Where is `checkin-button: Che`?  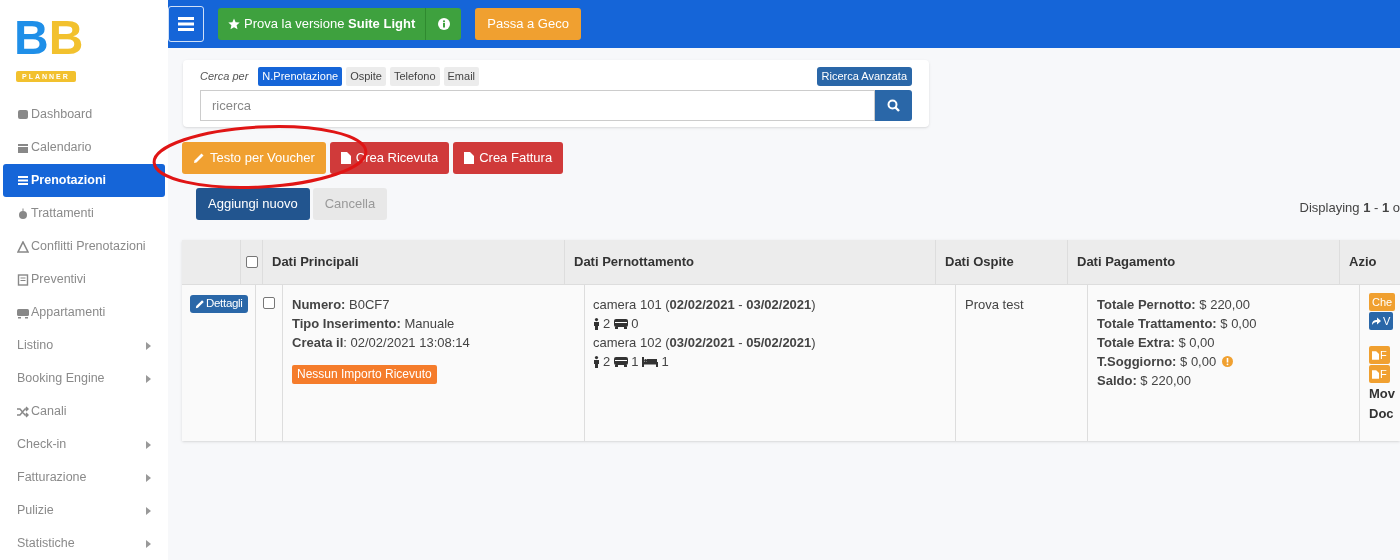 checkin-button: Che is located at coordinates (1382, 302).